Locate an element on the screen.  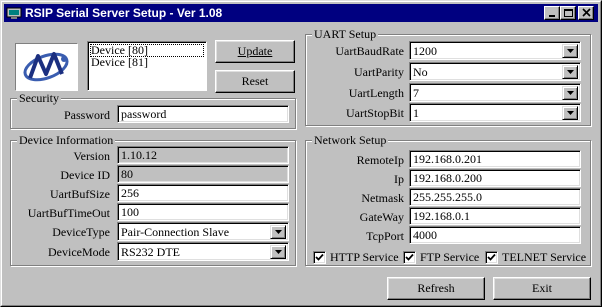
maximize-icon is located at coordinates (568, 13).